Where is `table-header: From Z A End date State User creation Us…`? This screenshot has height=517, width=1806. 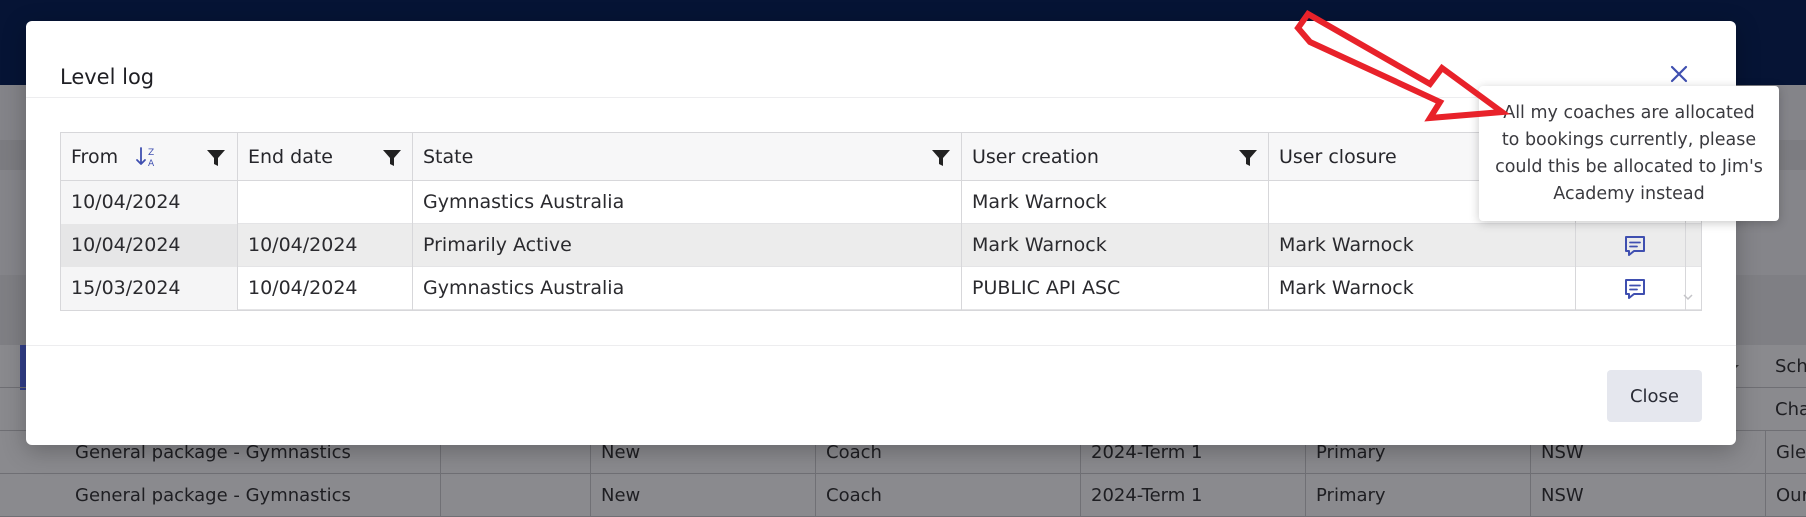
table-header: From Z A End date State User creation Us… is located at coordinates (881, 157).